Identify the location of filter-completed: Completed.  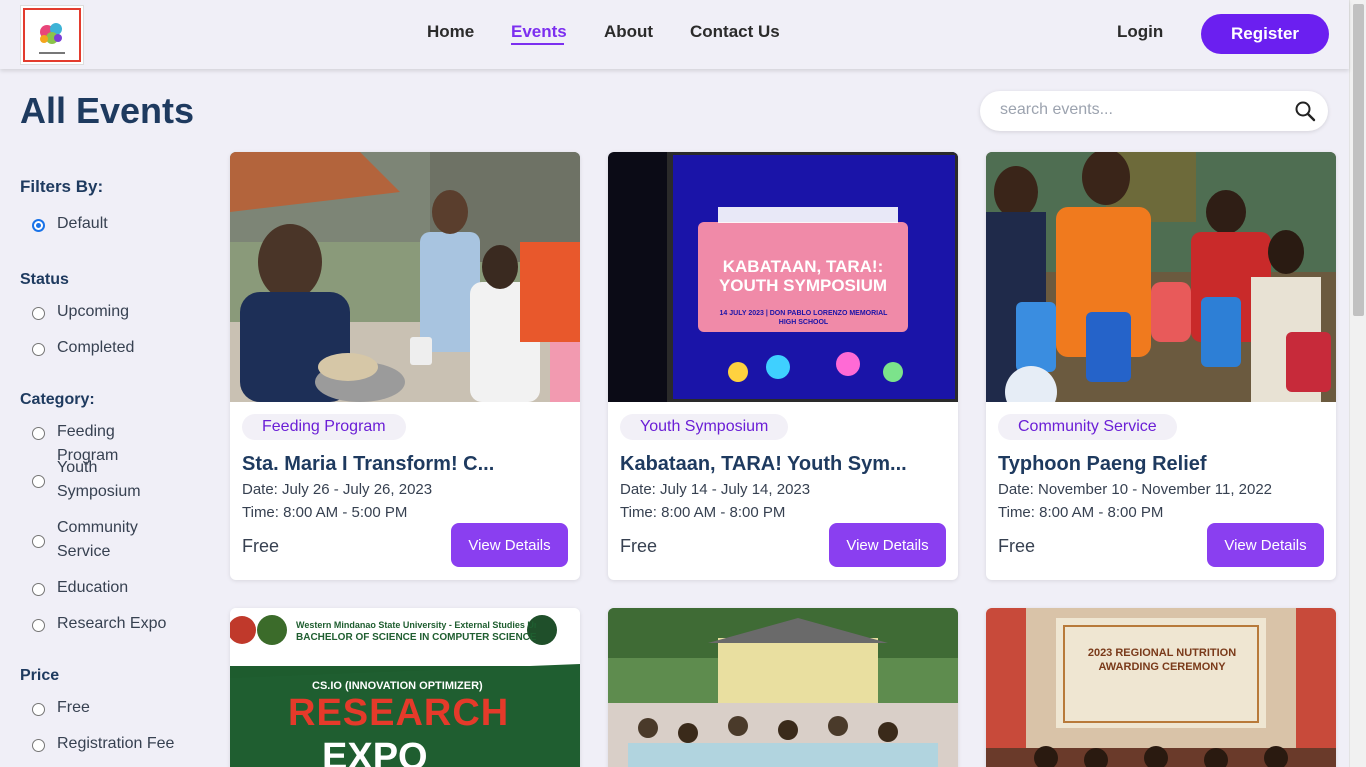
(104, 349).